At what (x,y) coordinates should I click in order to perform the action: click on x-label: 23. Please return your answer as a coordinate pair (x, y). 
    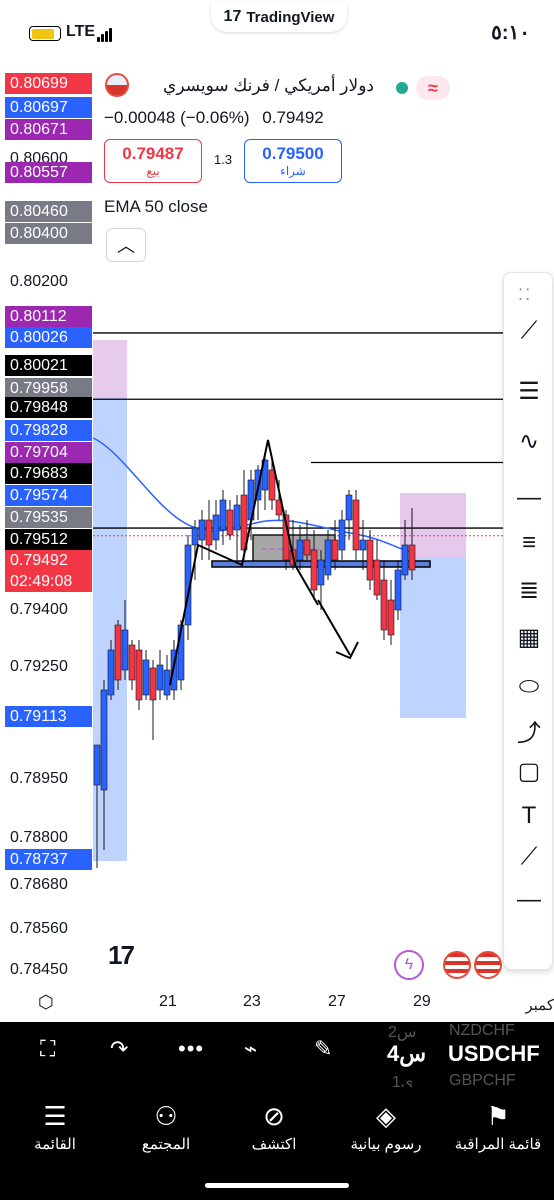
    Looking at the image, I should click on (252, 1001).